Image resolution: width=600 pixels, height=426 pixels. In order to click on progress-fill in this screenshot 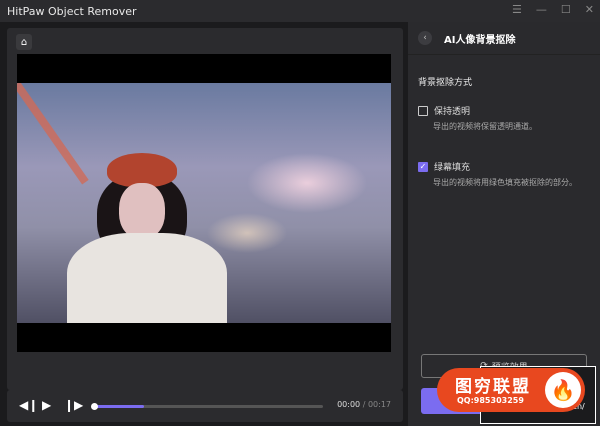, I will do `click(118, 406)`.